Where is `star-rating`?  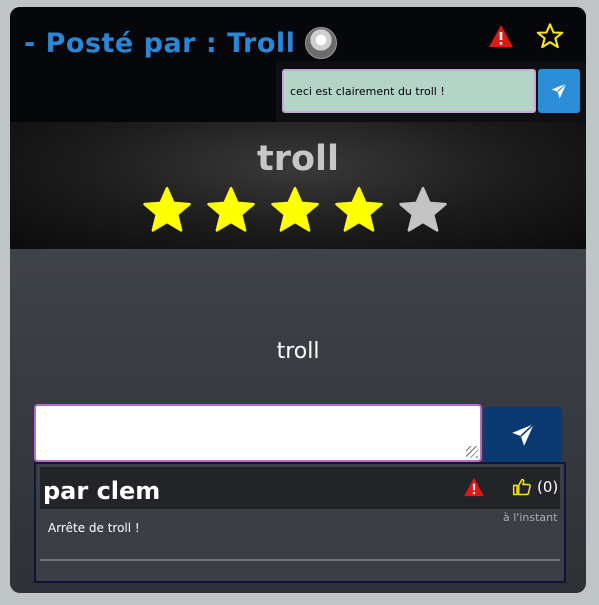
star-rating is located at coordinates (295, 213).